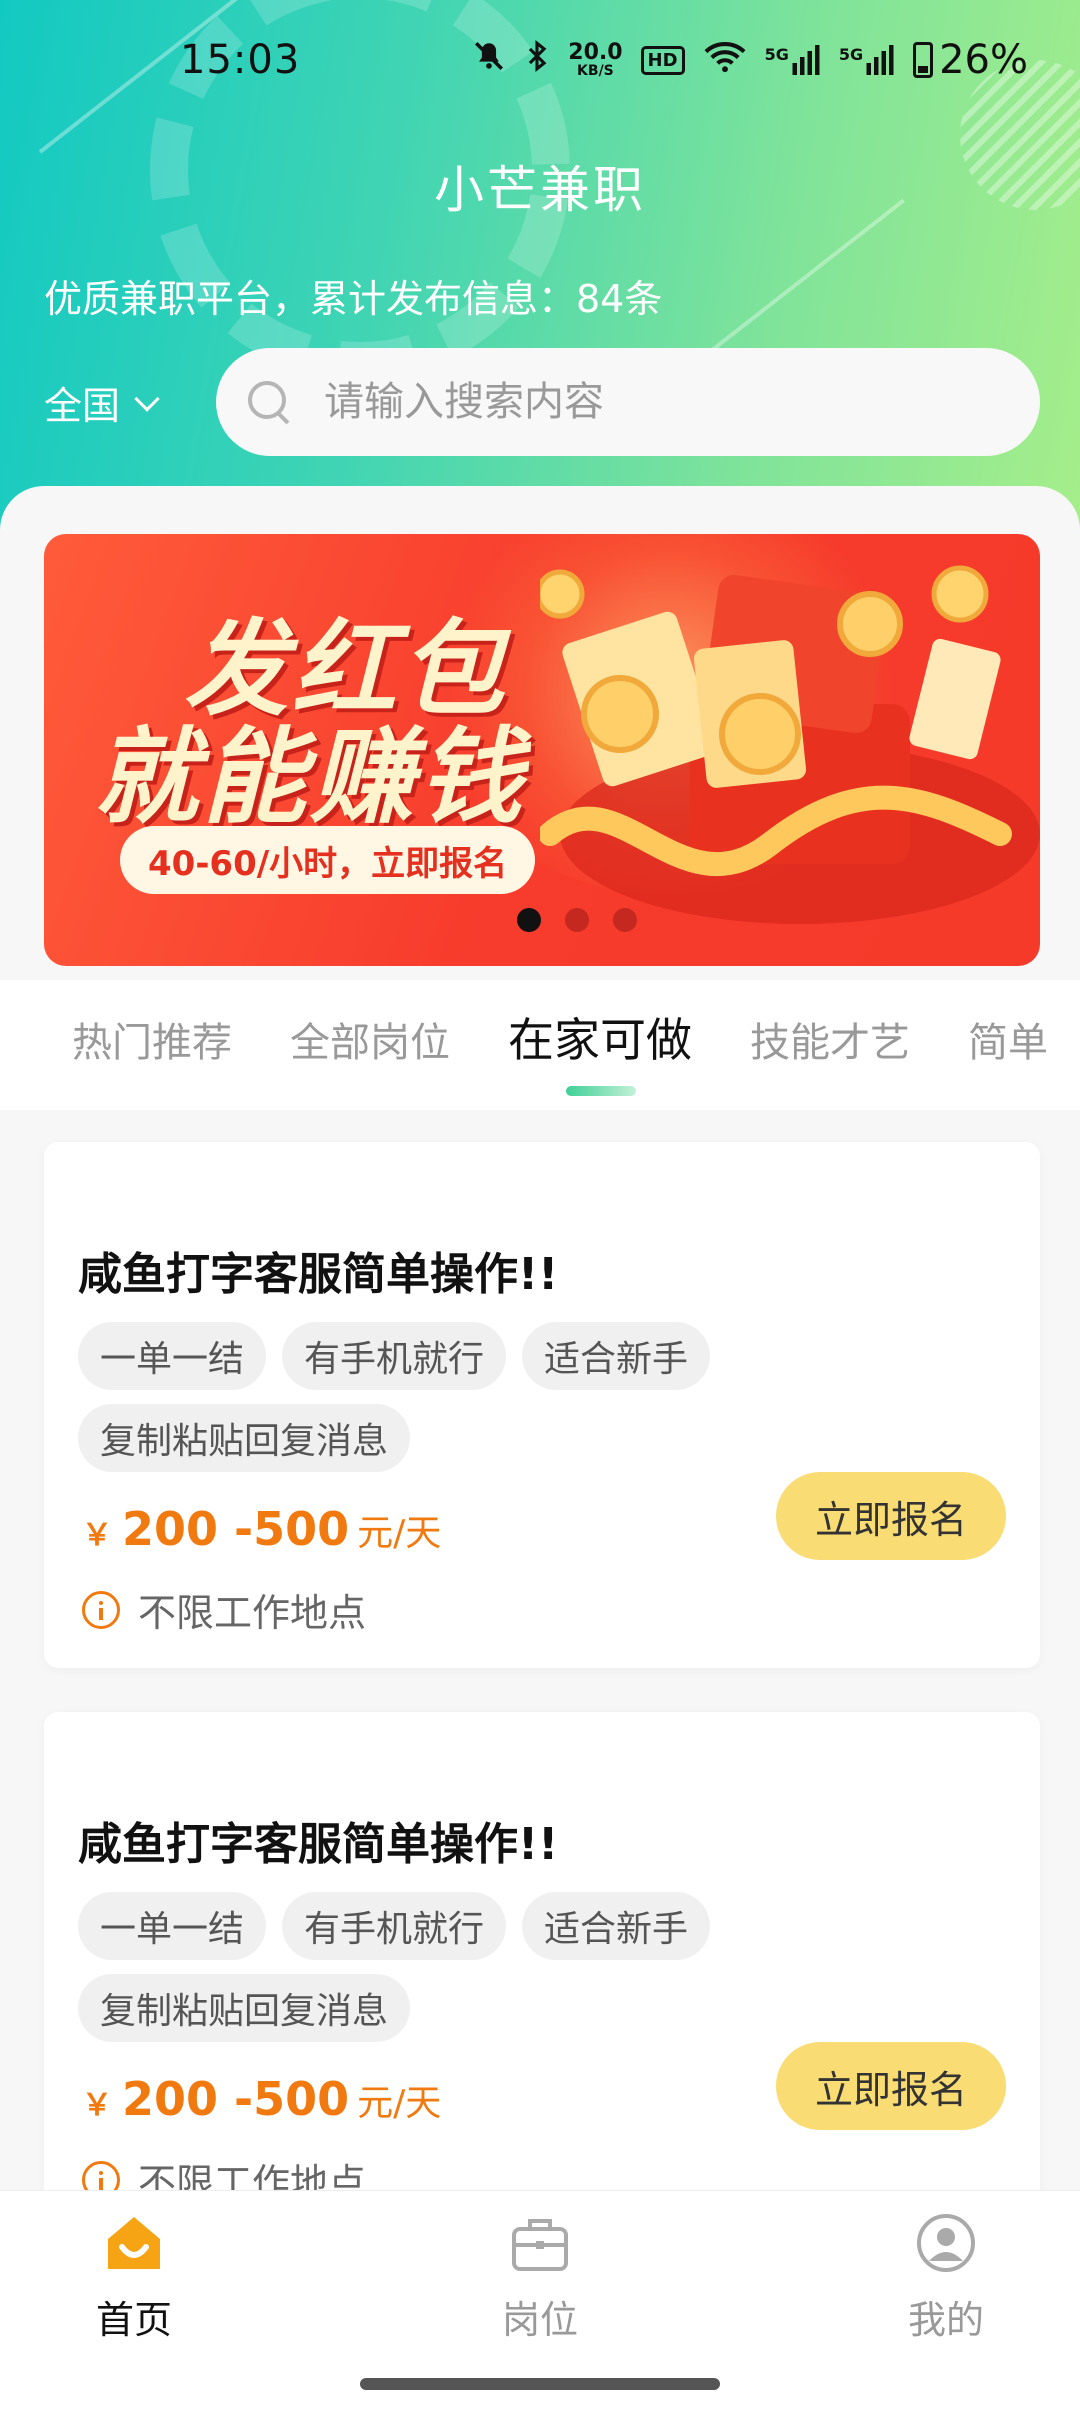 The width and height of the screenshot is (1080, 2412). I want to click on tab-skills: 技能才艺, so click(830, 1040).